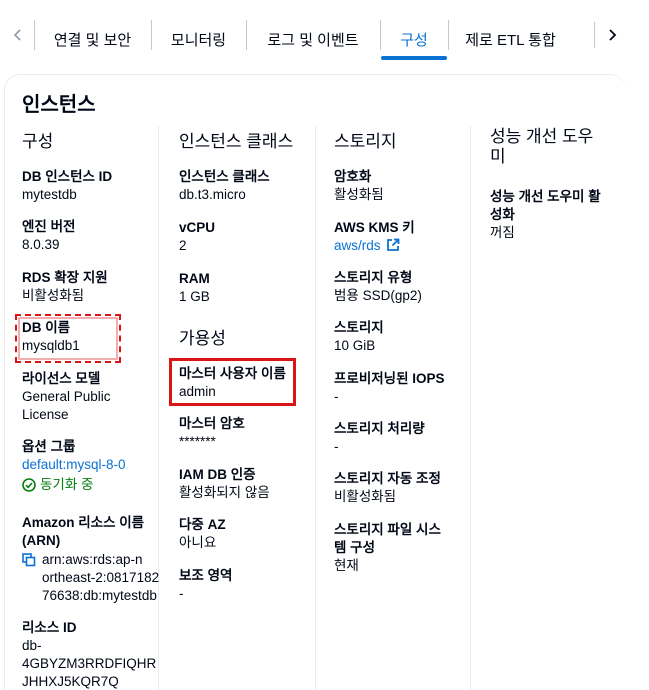 This screenshot has height=690, width=649. Describe the element at coordinates (336, 396) in the screenshot. I see `provisioned-iops-value: -` at that location.